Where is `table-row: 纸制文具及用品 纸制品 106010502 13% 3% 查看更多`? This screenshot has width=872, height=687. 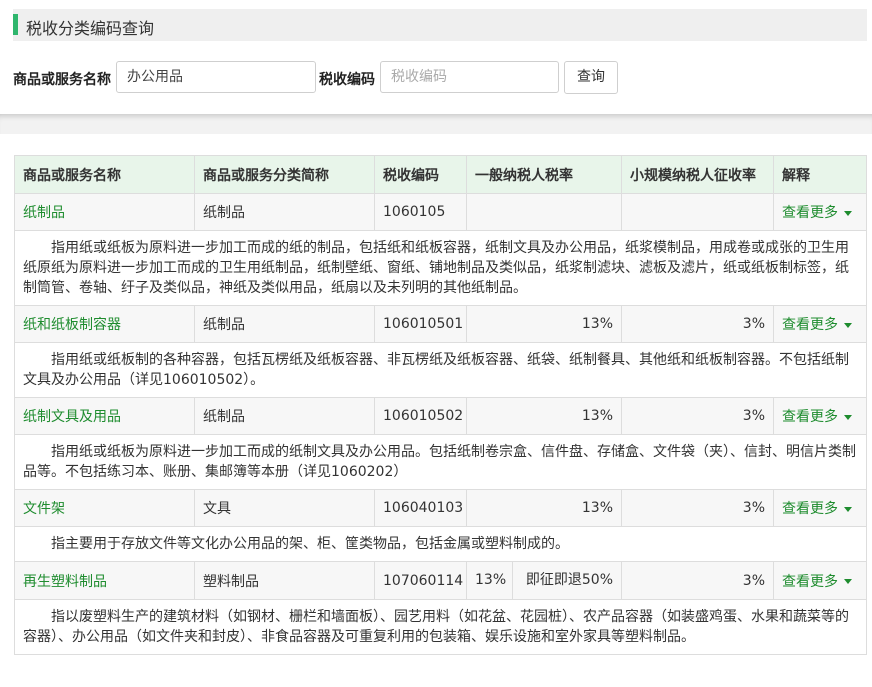
table-row: 纸制文具及用品 纸制品 106010502 13% 3% 查看更多 is located at coordinates (440, 416).